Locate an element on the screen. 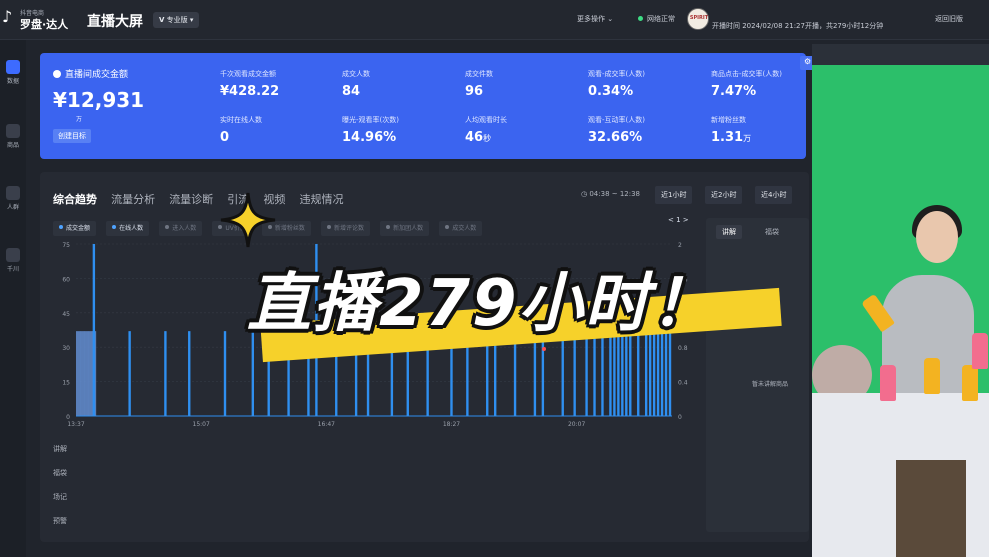 The height and width of the screenshot is (557, 989). product-icon is located at coordinates (13, 131).